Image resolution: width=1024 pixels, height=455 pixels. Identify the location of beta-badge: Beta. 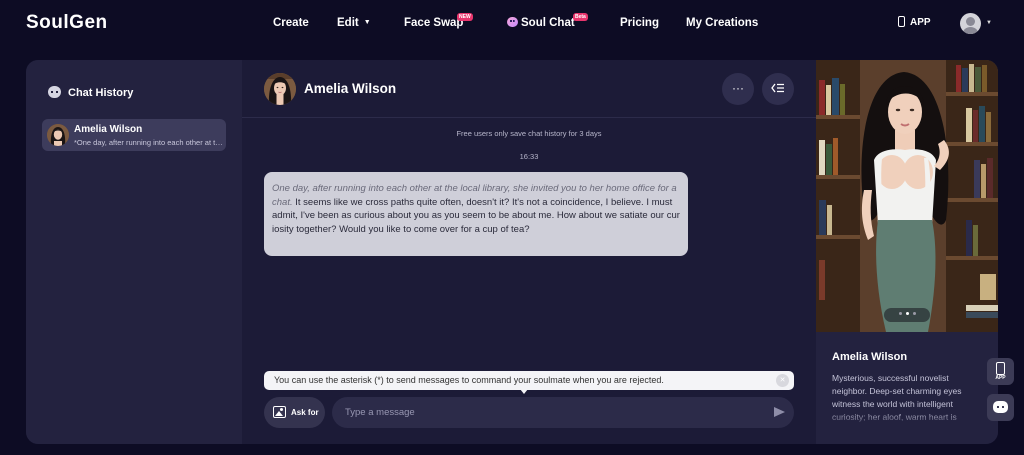
(580, 17).